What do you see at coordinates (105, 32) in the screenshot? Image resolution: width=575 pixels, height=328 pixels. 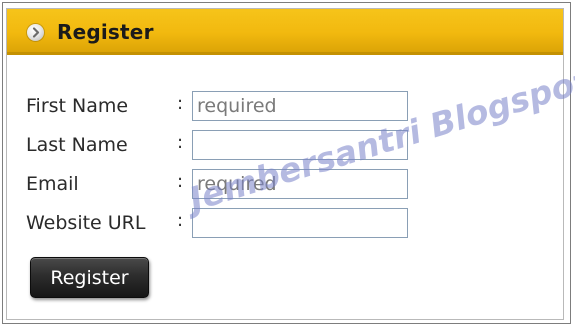 I see `panel-title: Register` at bounding box center [105, 32].